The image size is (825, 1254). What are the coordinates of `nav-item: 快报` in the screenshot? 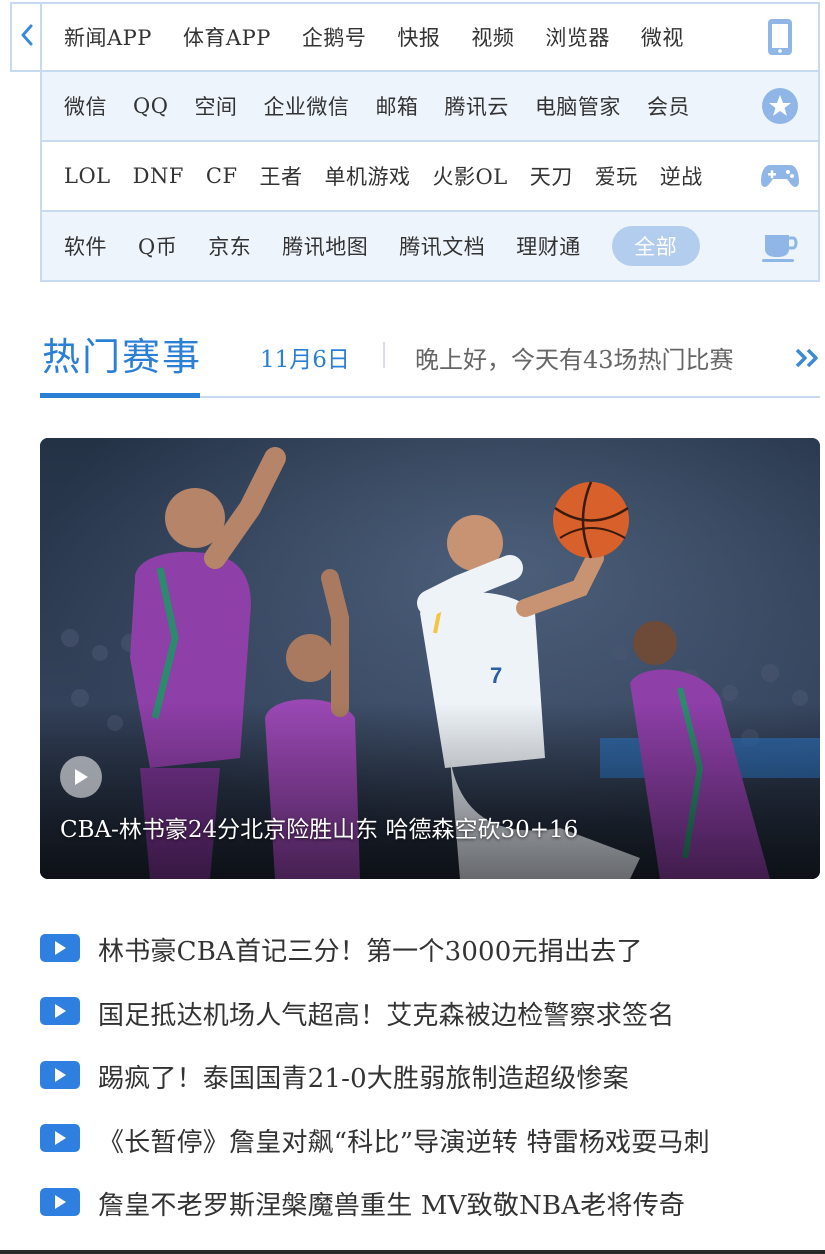 It's located at (418, 37).